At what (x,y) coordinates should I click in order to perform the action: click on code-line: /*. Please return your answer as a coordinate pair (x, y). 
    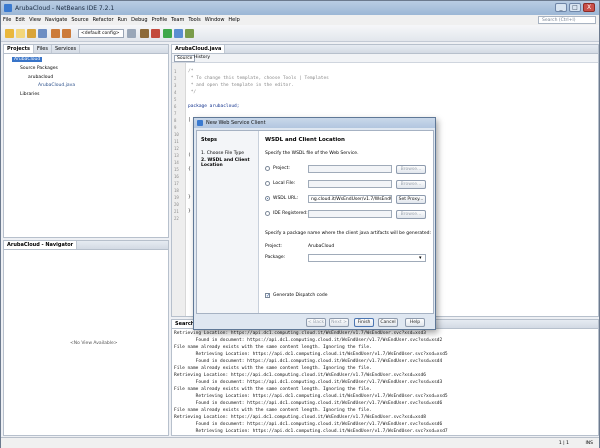
    Looking at the image, I should click on (190, 71).